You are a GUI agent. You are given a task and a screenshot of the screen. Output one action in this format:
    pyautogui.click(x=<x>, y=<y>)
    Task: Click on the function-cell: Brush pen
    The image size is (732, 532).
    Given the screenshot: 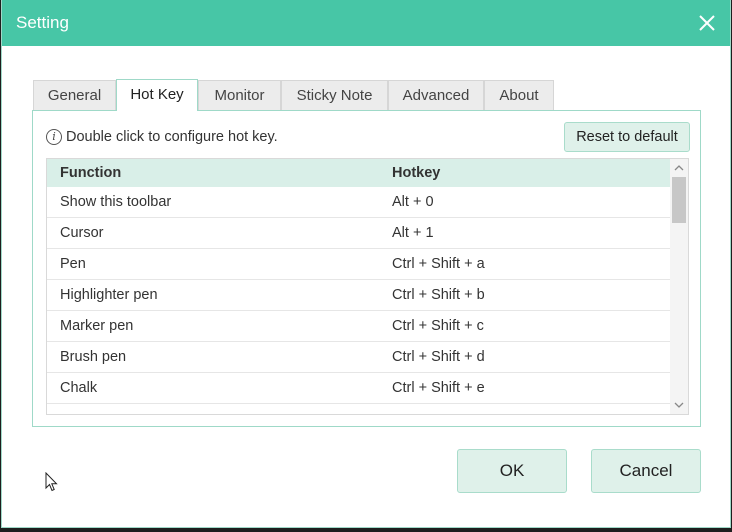 What is the action you would take?
    pyautogui.click(x=93, y=357)
    